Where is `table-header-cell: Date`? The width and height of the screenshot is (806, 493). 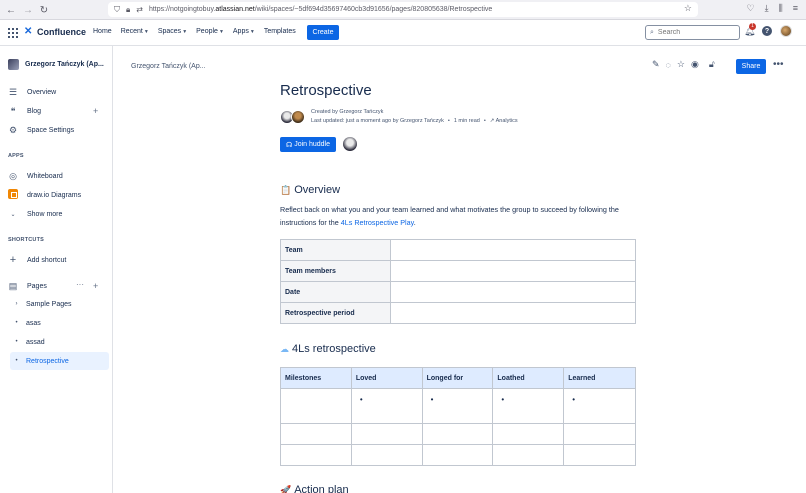
table-header-cell: Date is located at coordinates (335, 292).